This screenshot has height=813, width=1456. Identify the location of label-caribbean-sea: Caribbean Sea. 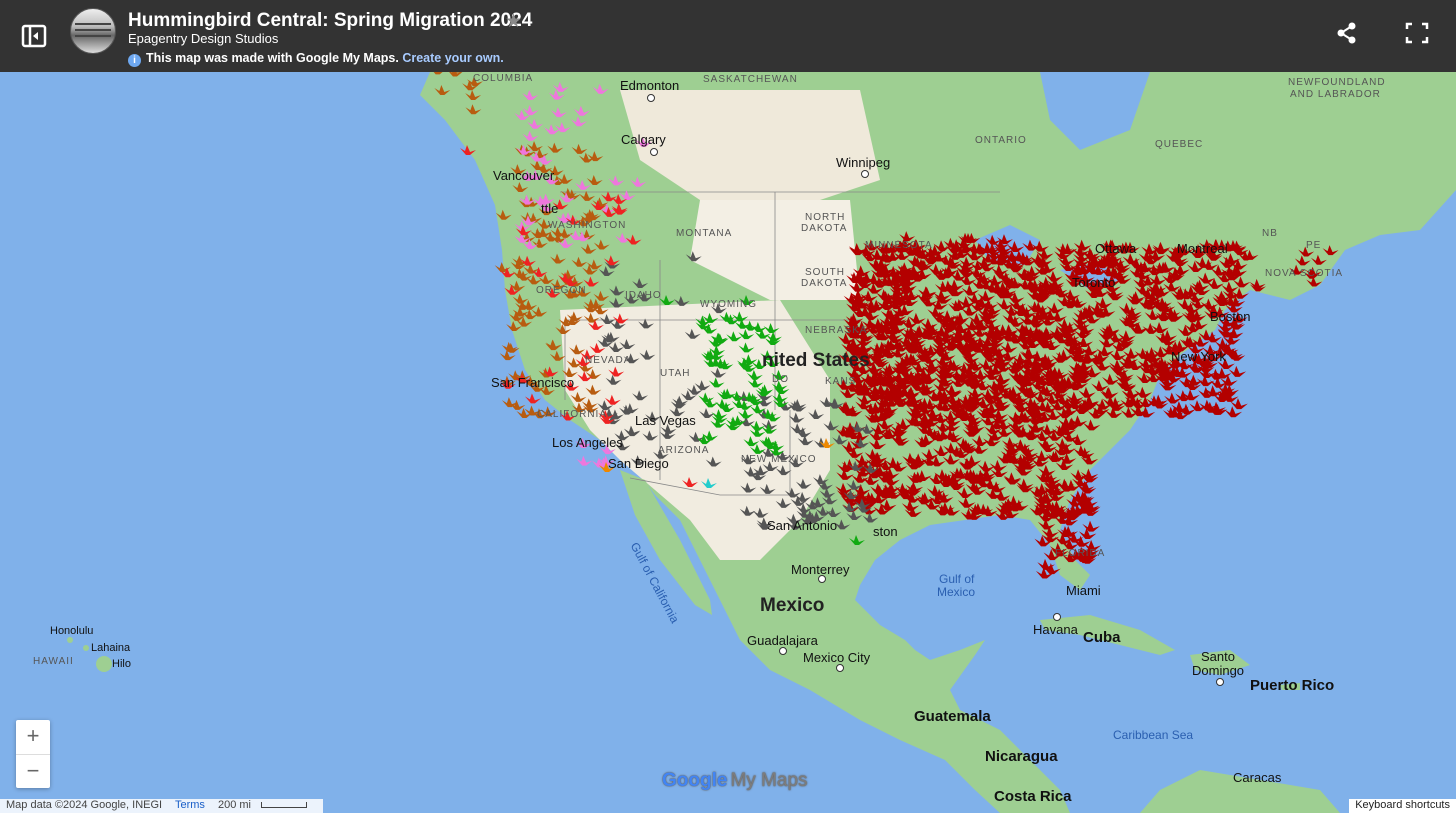
(1153, 735).